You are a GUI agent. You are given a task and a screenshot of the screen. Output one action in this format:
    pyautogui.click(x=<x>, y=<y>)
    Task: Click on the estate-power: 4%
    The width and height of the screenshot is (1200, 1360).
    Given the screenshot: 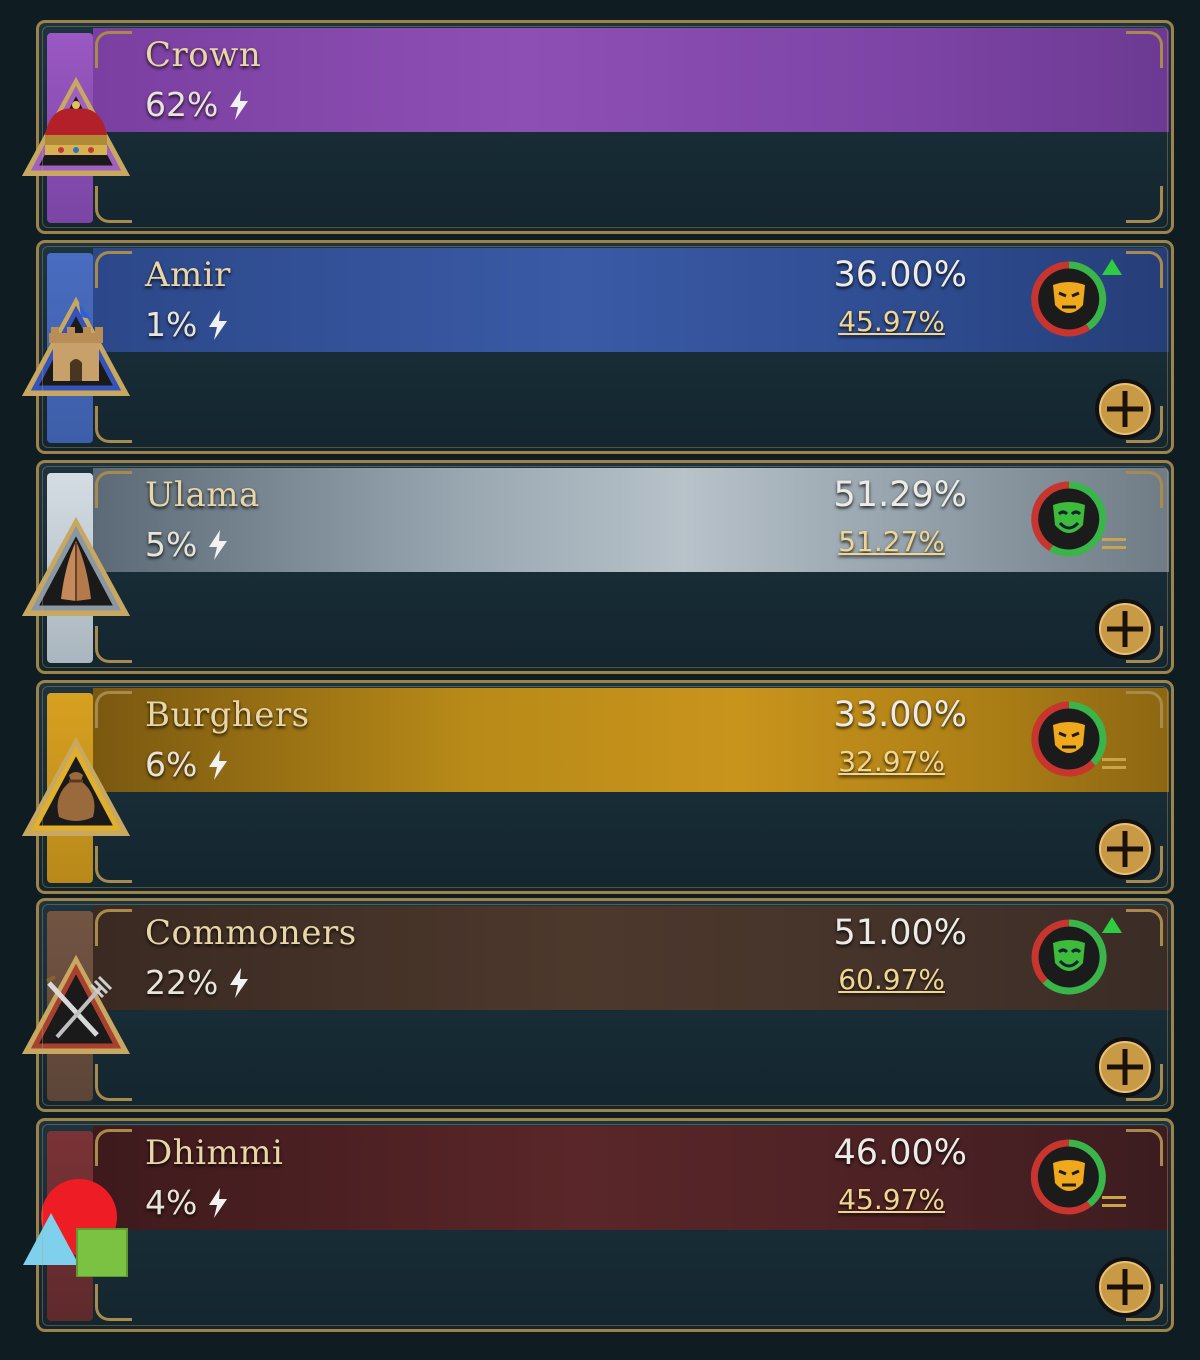 What is the action you would take?
    pyautogui.click(x=187, y=1202)
    